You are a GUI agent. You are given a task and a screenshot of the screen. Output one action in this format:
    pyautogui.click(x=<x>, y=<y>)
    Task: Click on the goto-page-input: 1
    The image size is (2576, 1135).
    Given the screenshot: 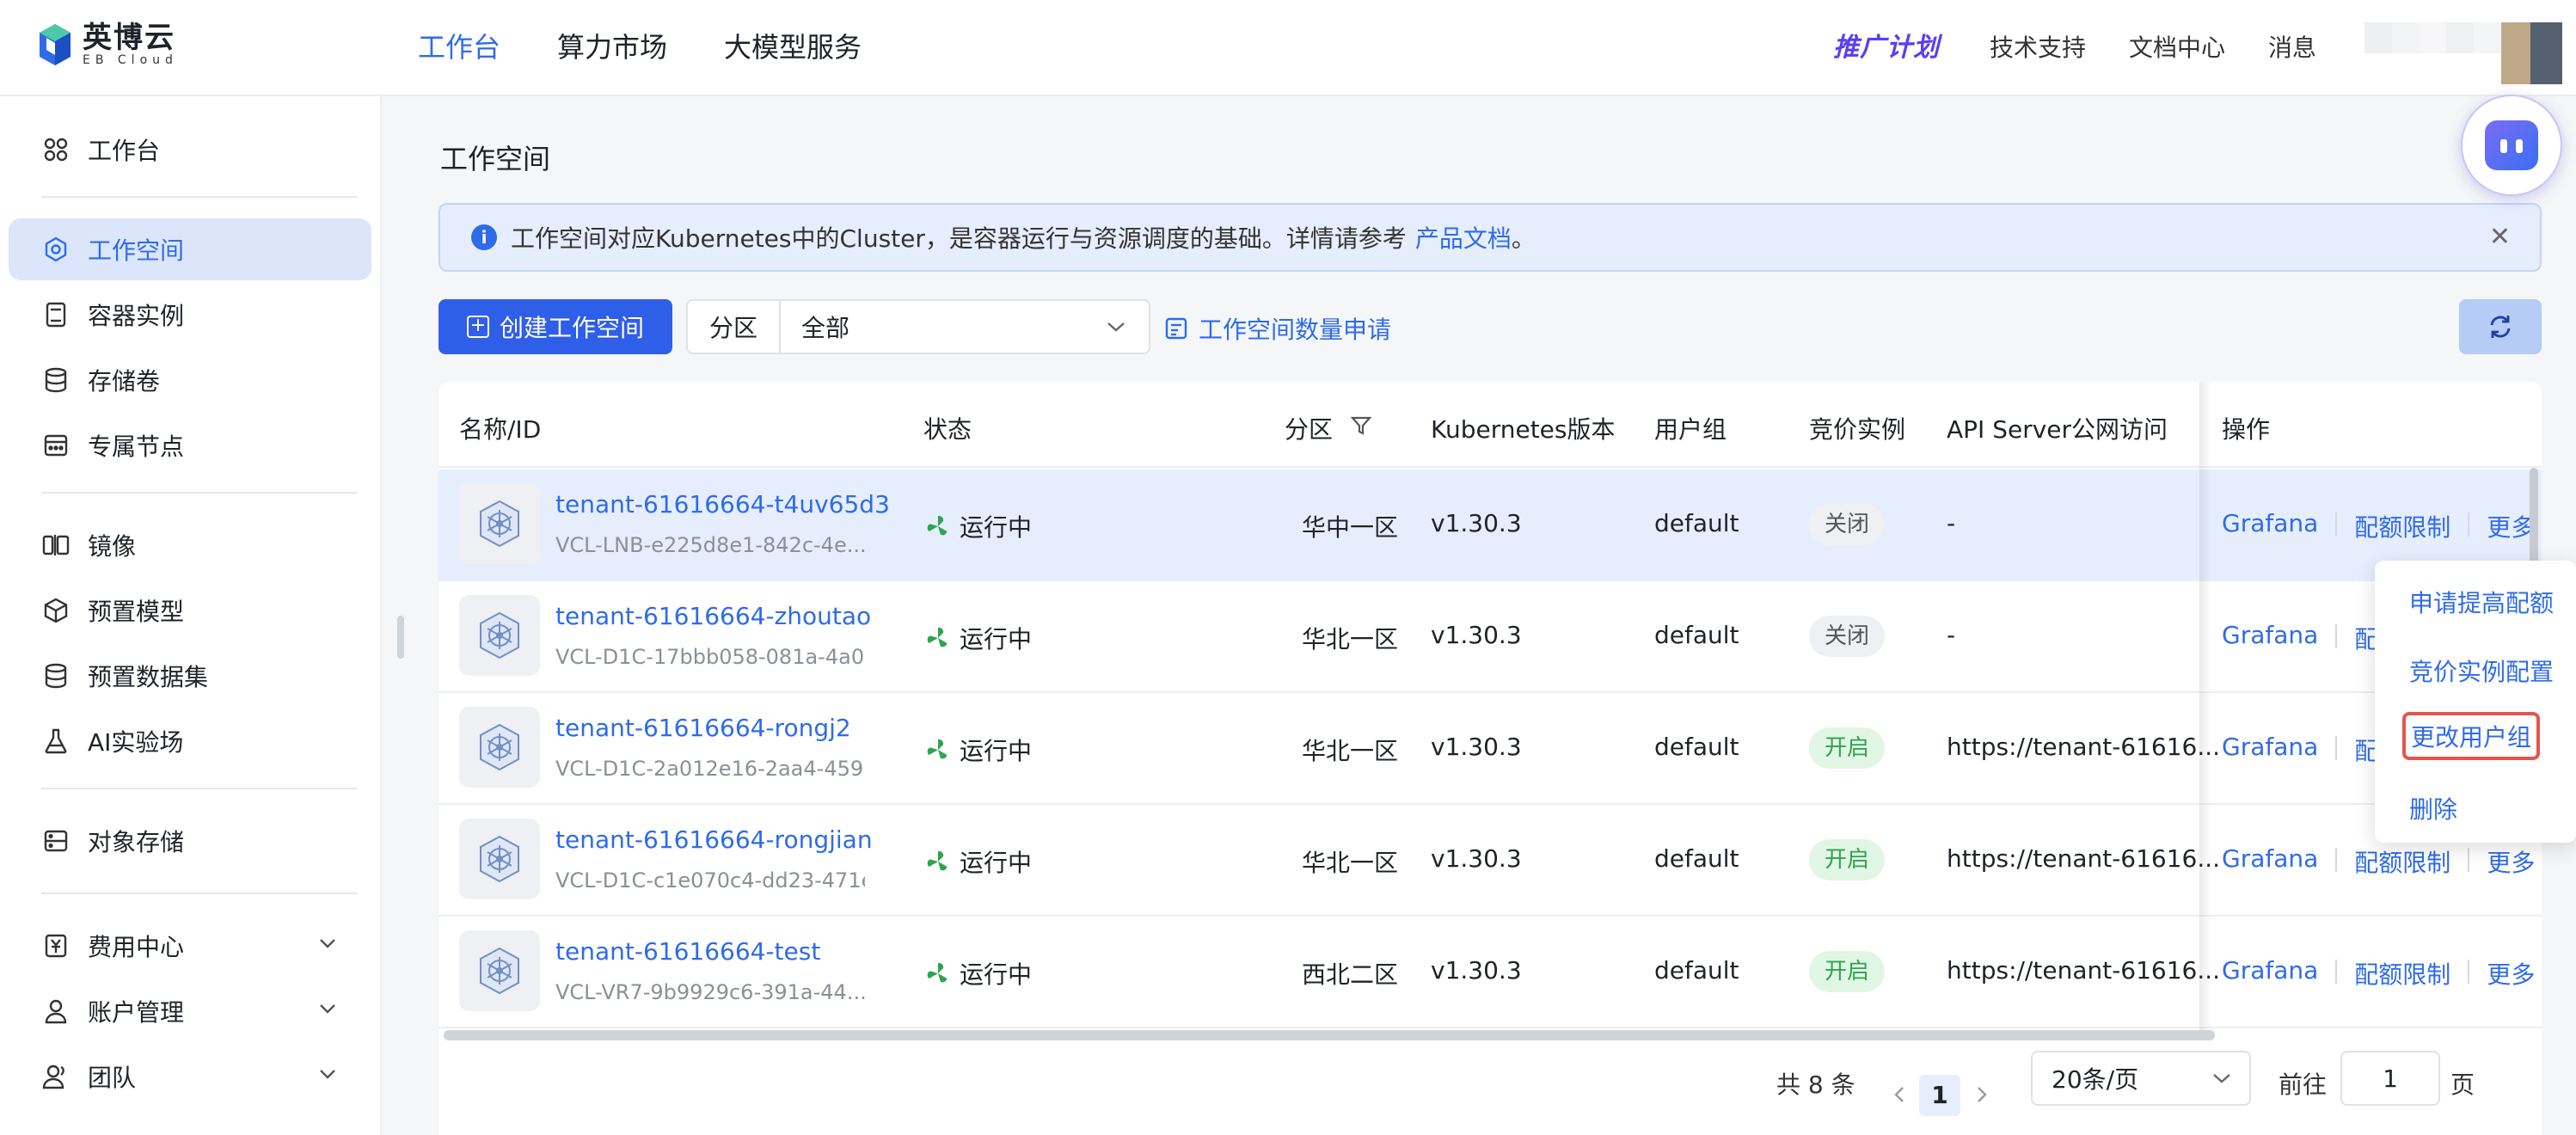 What is the action you would take?
    pyautogui.click(x=2390, y=1078)
    